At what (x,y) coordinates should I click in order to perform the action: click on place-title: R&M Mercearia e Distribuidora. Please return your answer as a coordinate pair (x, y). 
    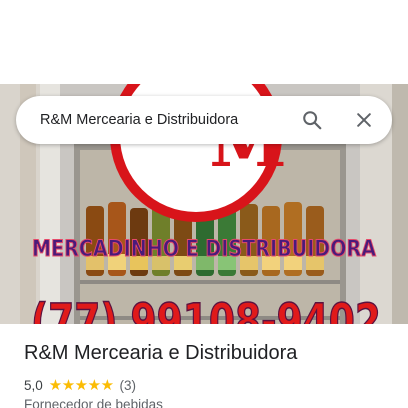
    Looking at the image, I should click on (161, 353).